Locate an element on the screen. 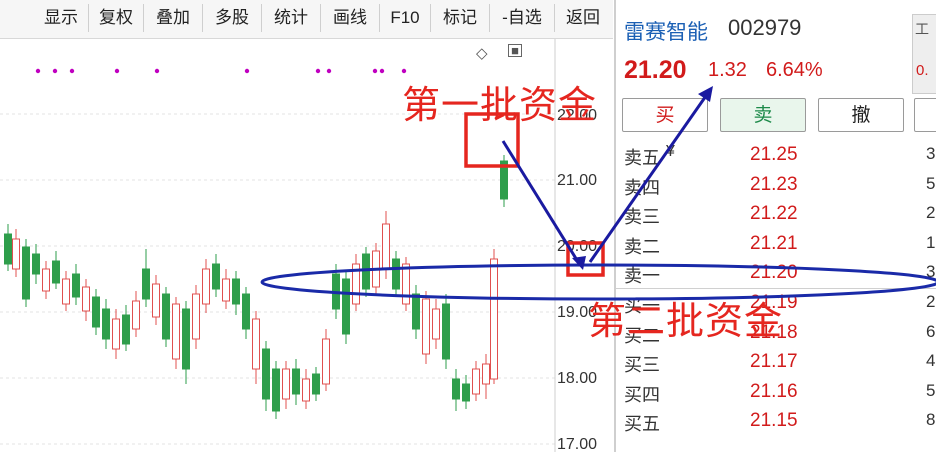 The width and height of the screenshot is (936, 452). stock-name: 雷赛智能 is located at coordinates (666, 31).